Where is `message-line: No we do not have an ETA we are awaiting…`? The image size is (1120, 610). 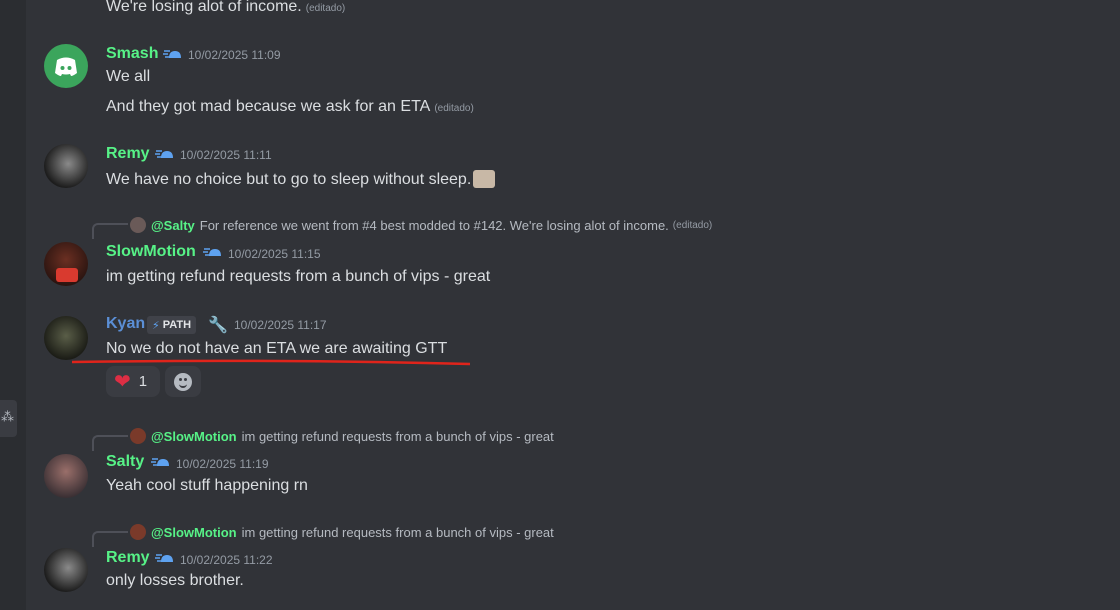
message-line: No we do not have an ETA we are awaiting… is located at coordinates (277, 348).